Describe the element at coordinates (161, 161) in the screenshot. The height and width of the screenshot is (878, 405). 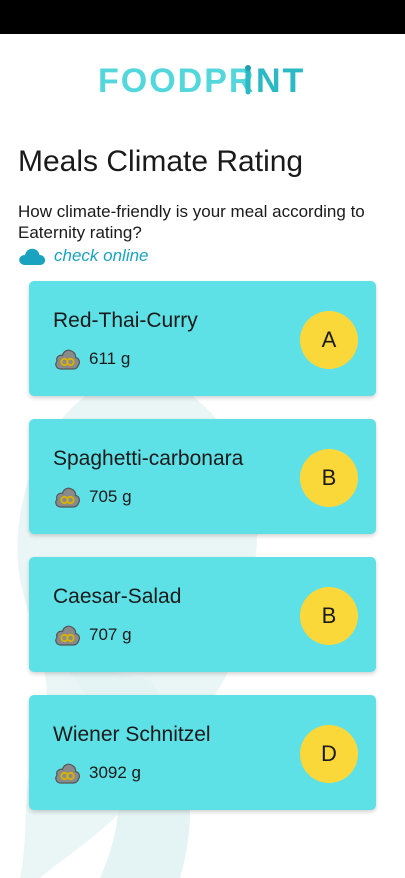
I see `page-title: Meals Climate Rating` at that location.